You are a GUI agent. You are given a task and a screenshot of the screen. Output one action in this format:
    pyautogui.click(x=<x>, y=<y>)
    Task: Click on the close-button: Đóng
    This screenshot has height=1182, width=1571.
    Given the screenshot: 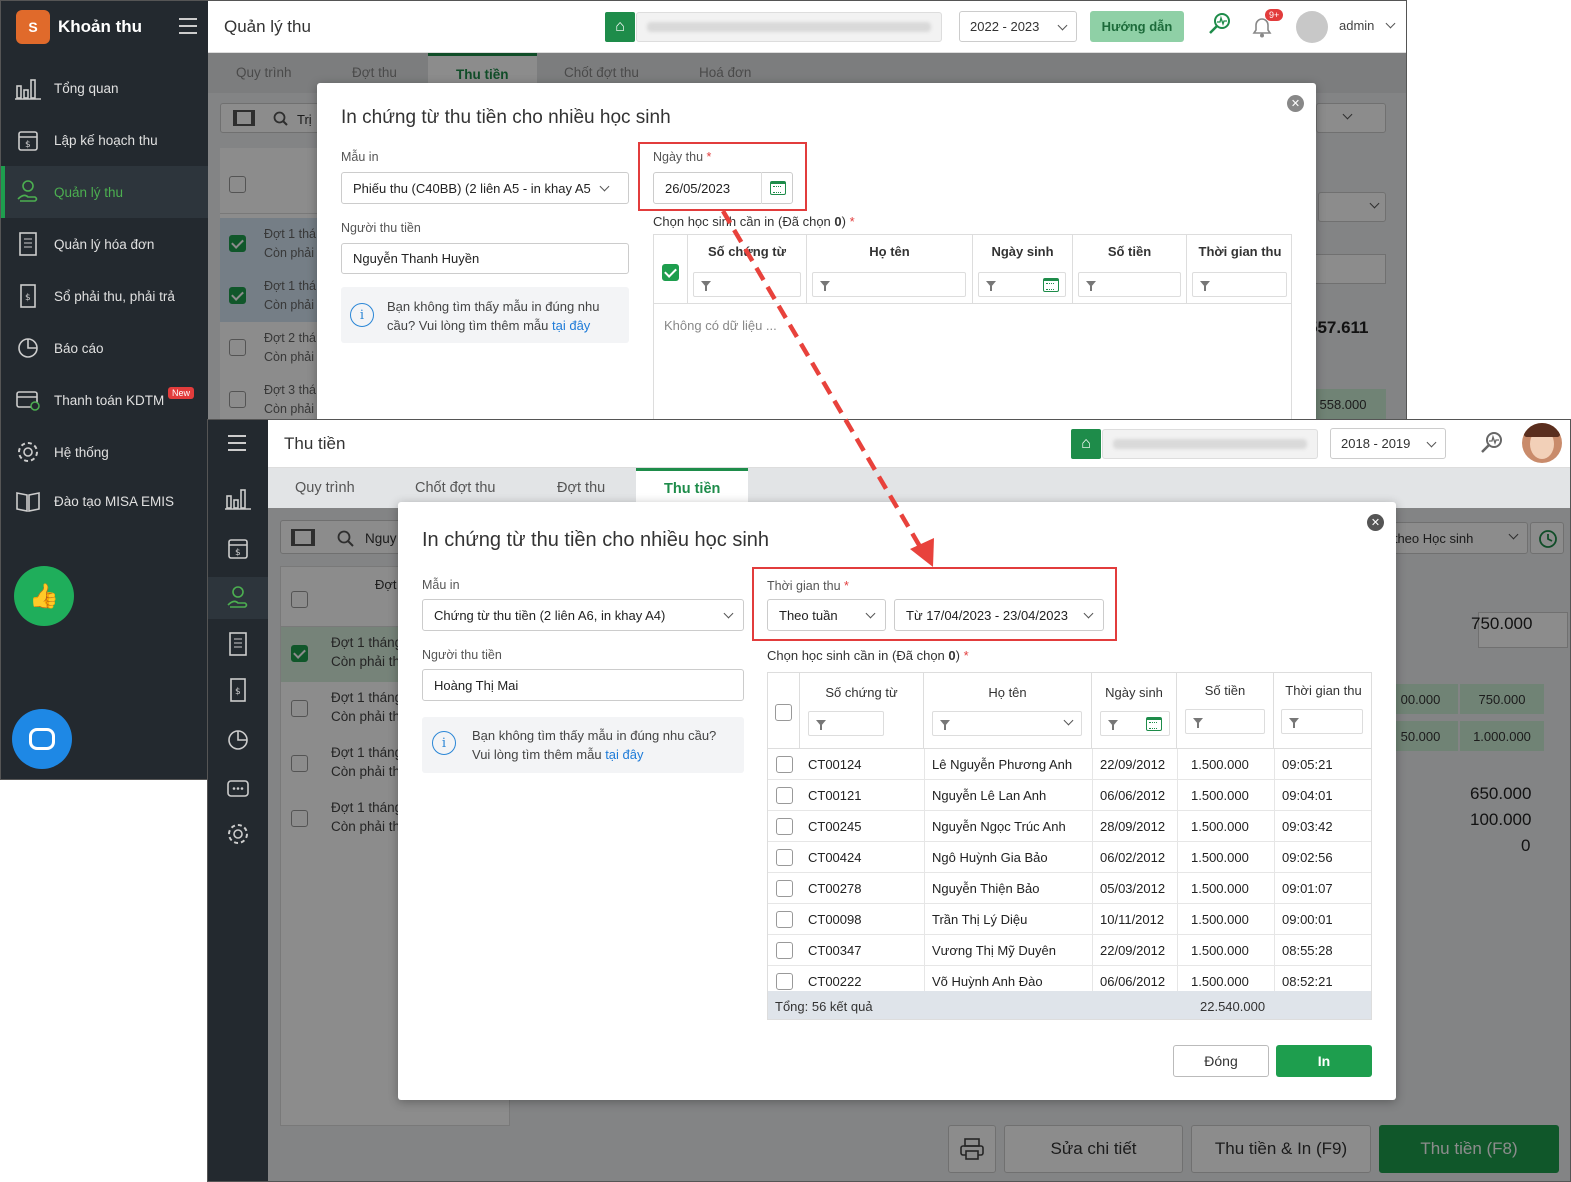 What is the action you would take?
    pyautogui.click(x=1221, y=1061)
    